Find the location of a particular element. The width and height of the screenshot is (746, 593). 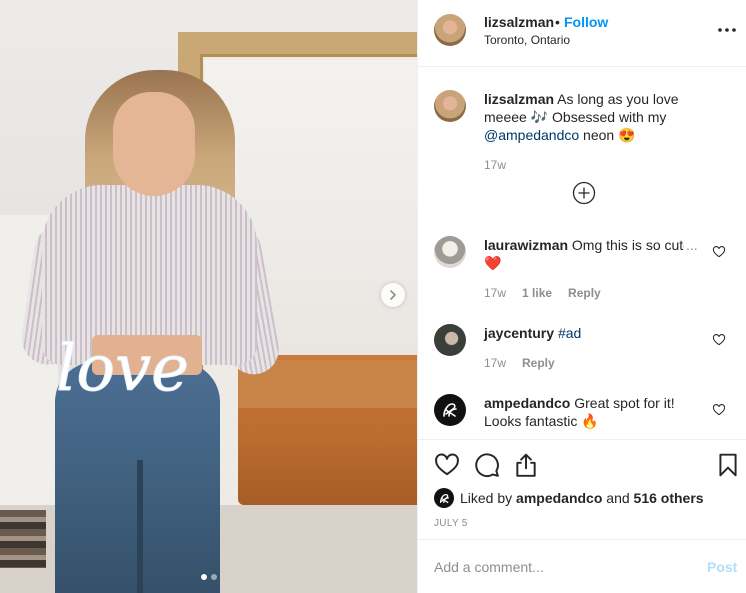

comment-text-line2: Looks fantastic 🔥 is located at coordinates (541, 421).